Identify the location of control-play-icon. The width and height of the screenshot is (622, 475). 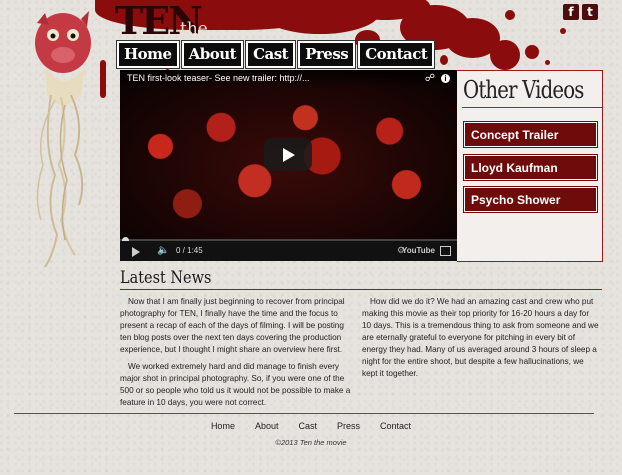
(136, 252).